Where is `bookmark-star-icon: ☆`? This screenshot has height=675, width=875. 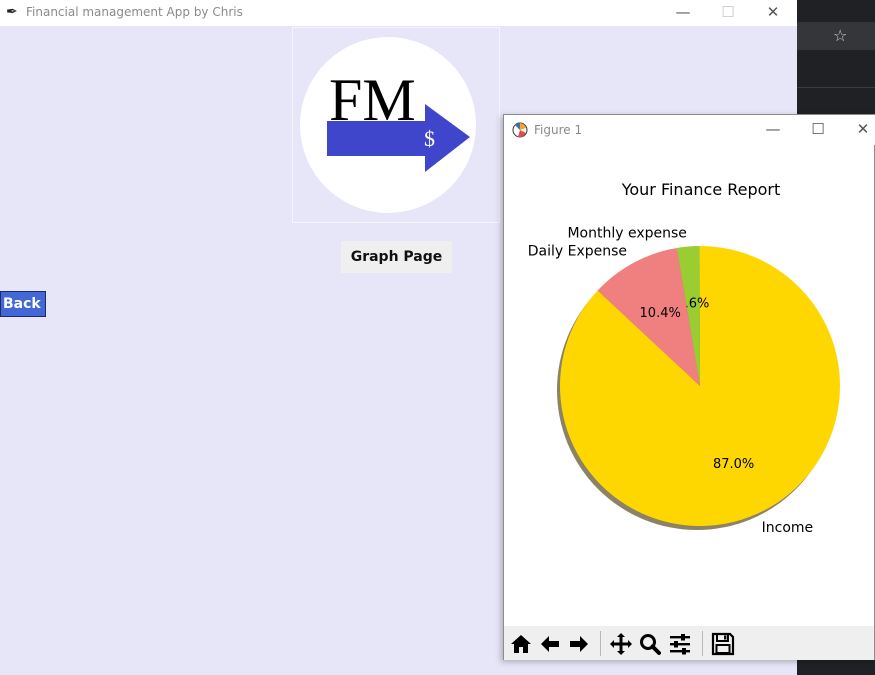
bookmark-star-icon: ☆ is located at coordinates (840, 35).